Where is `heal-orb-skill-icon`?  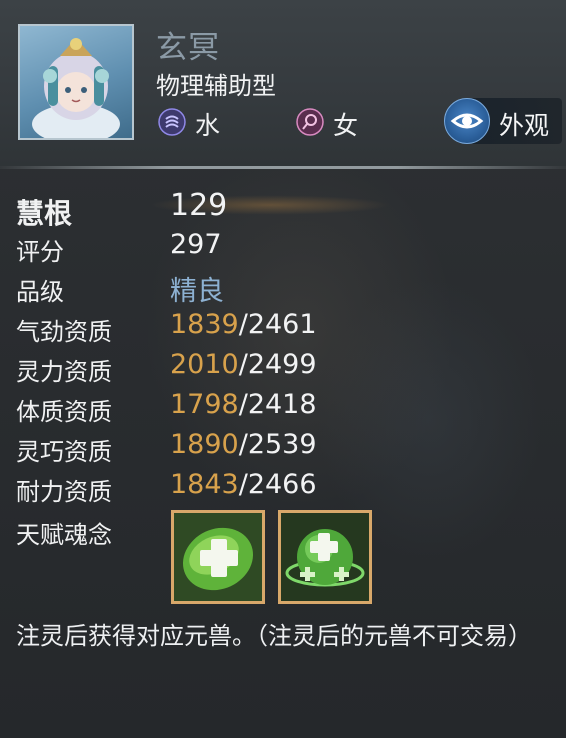
heal-orb-skill-icon is located at coordinates (325, 557).